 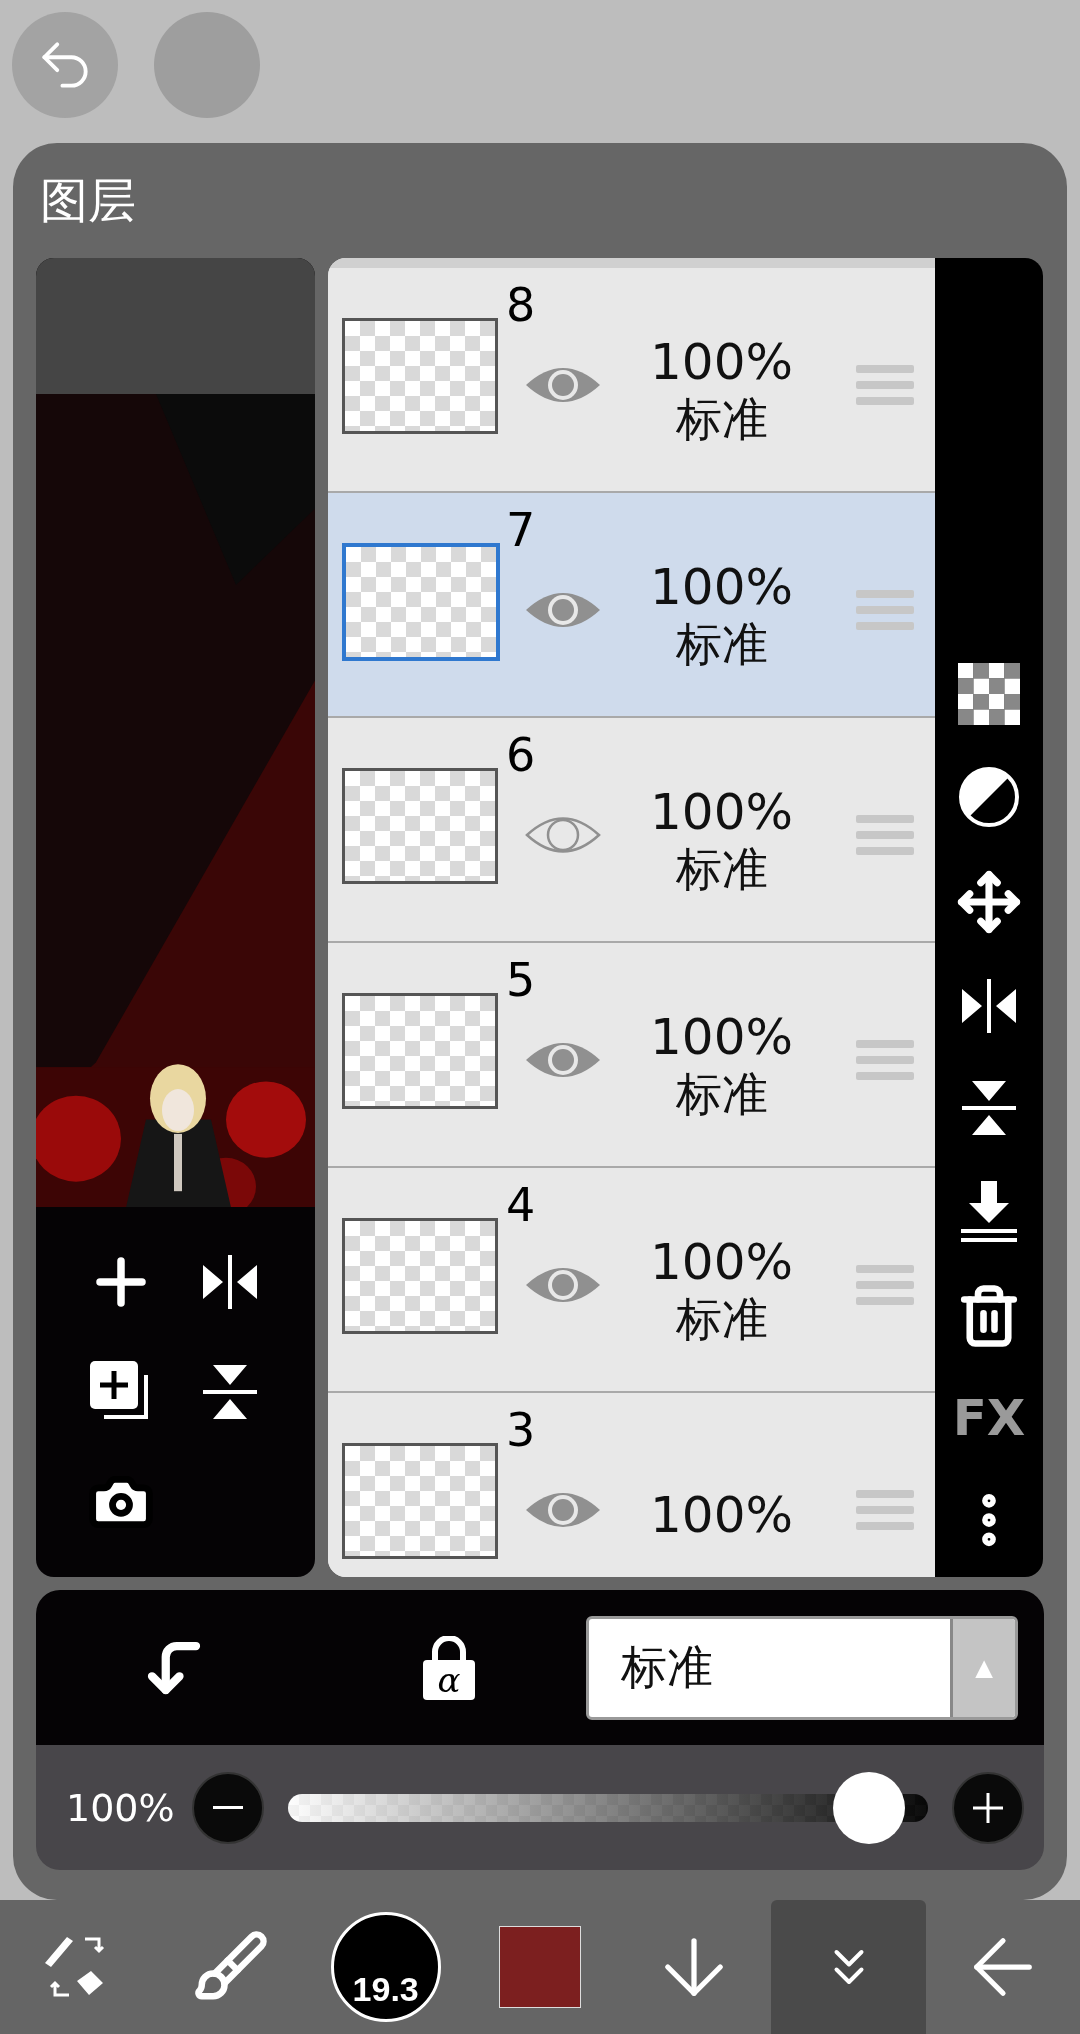 I want to click on panel-title: 图层, so click(x=88, y=200).